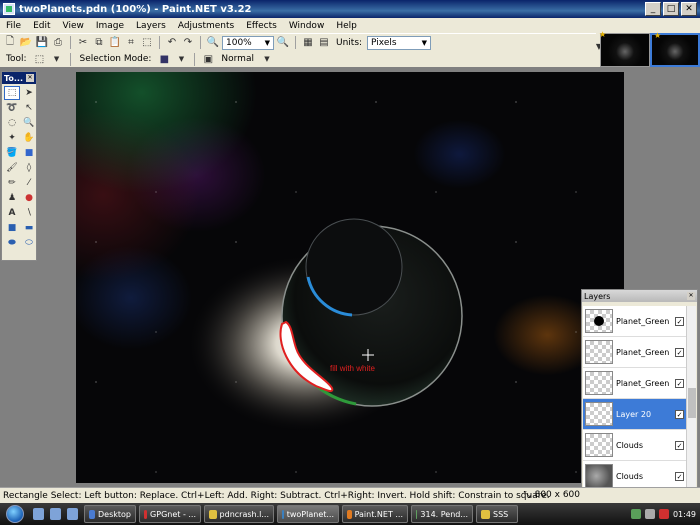 This screenshot has height=525, width=700. What do you see at coordinates (635, 514) in the screenshot?
I see `network-icon` at bounding box center [635, 514].